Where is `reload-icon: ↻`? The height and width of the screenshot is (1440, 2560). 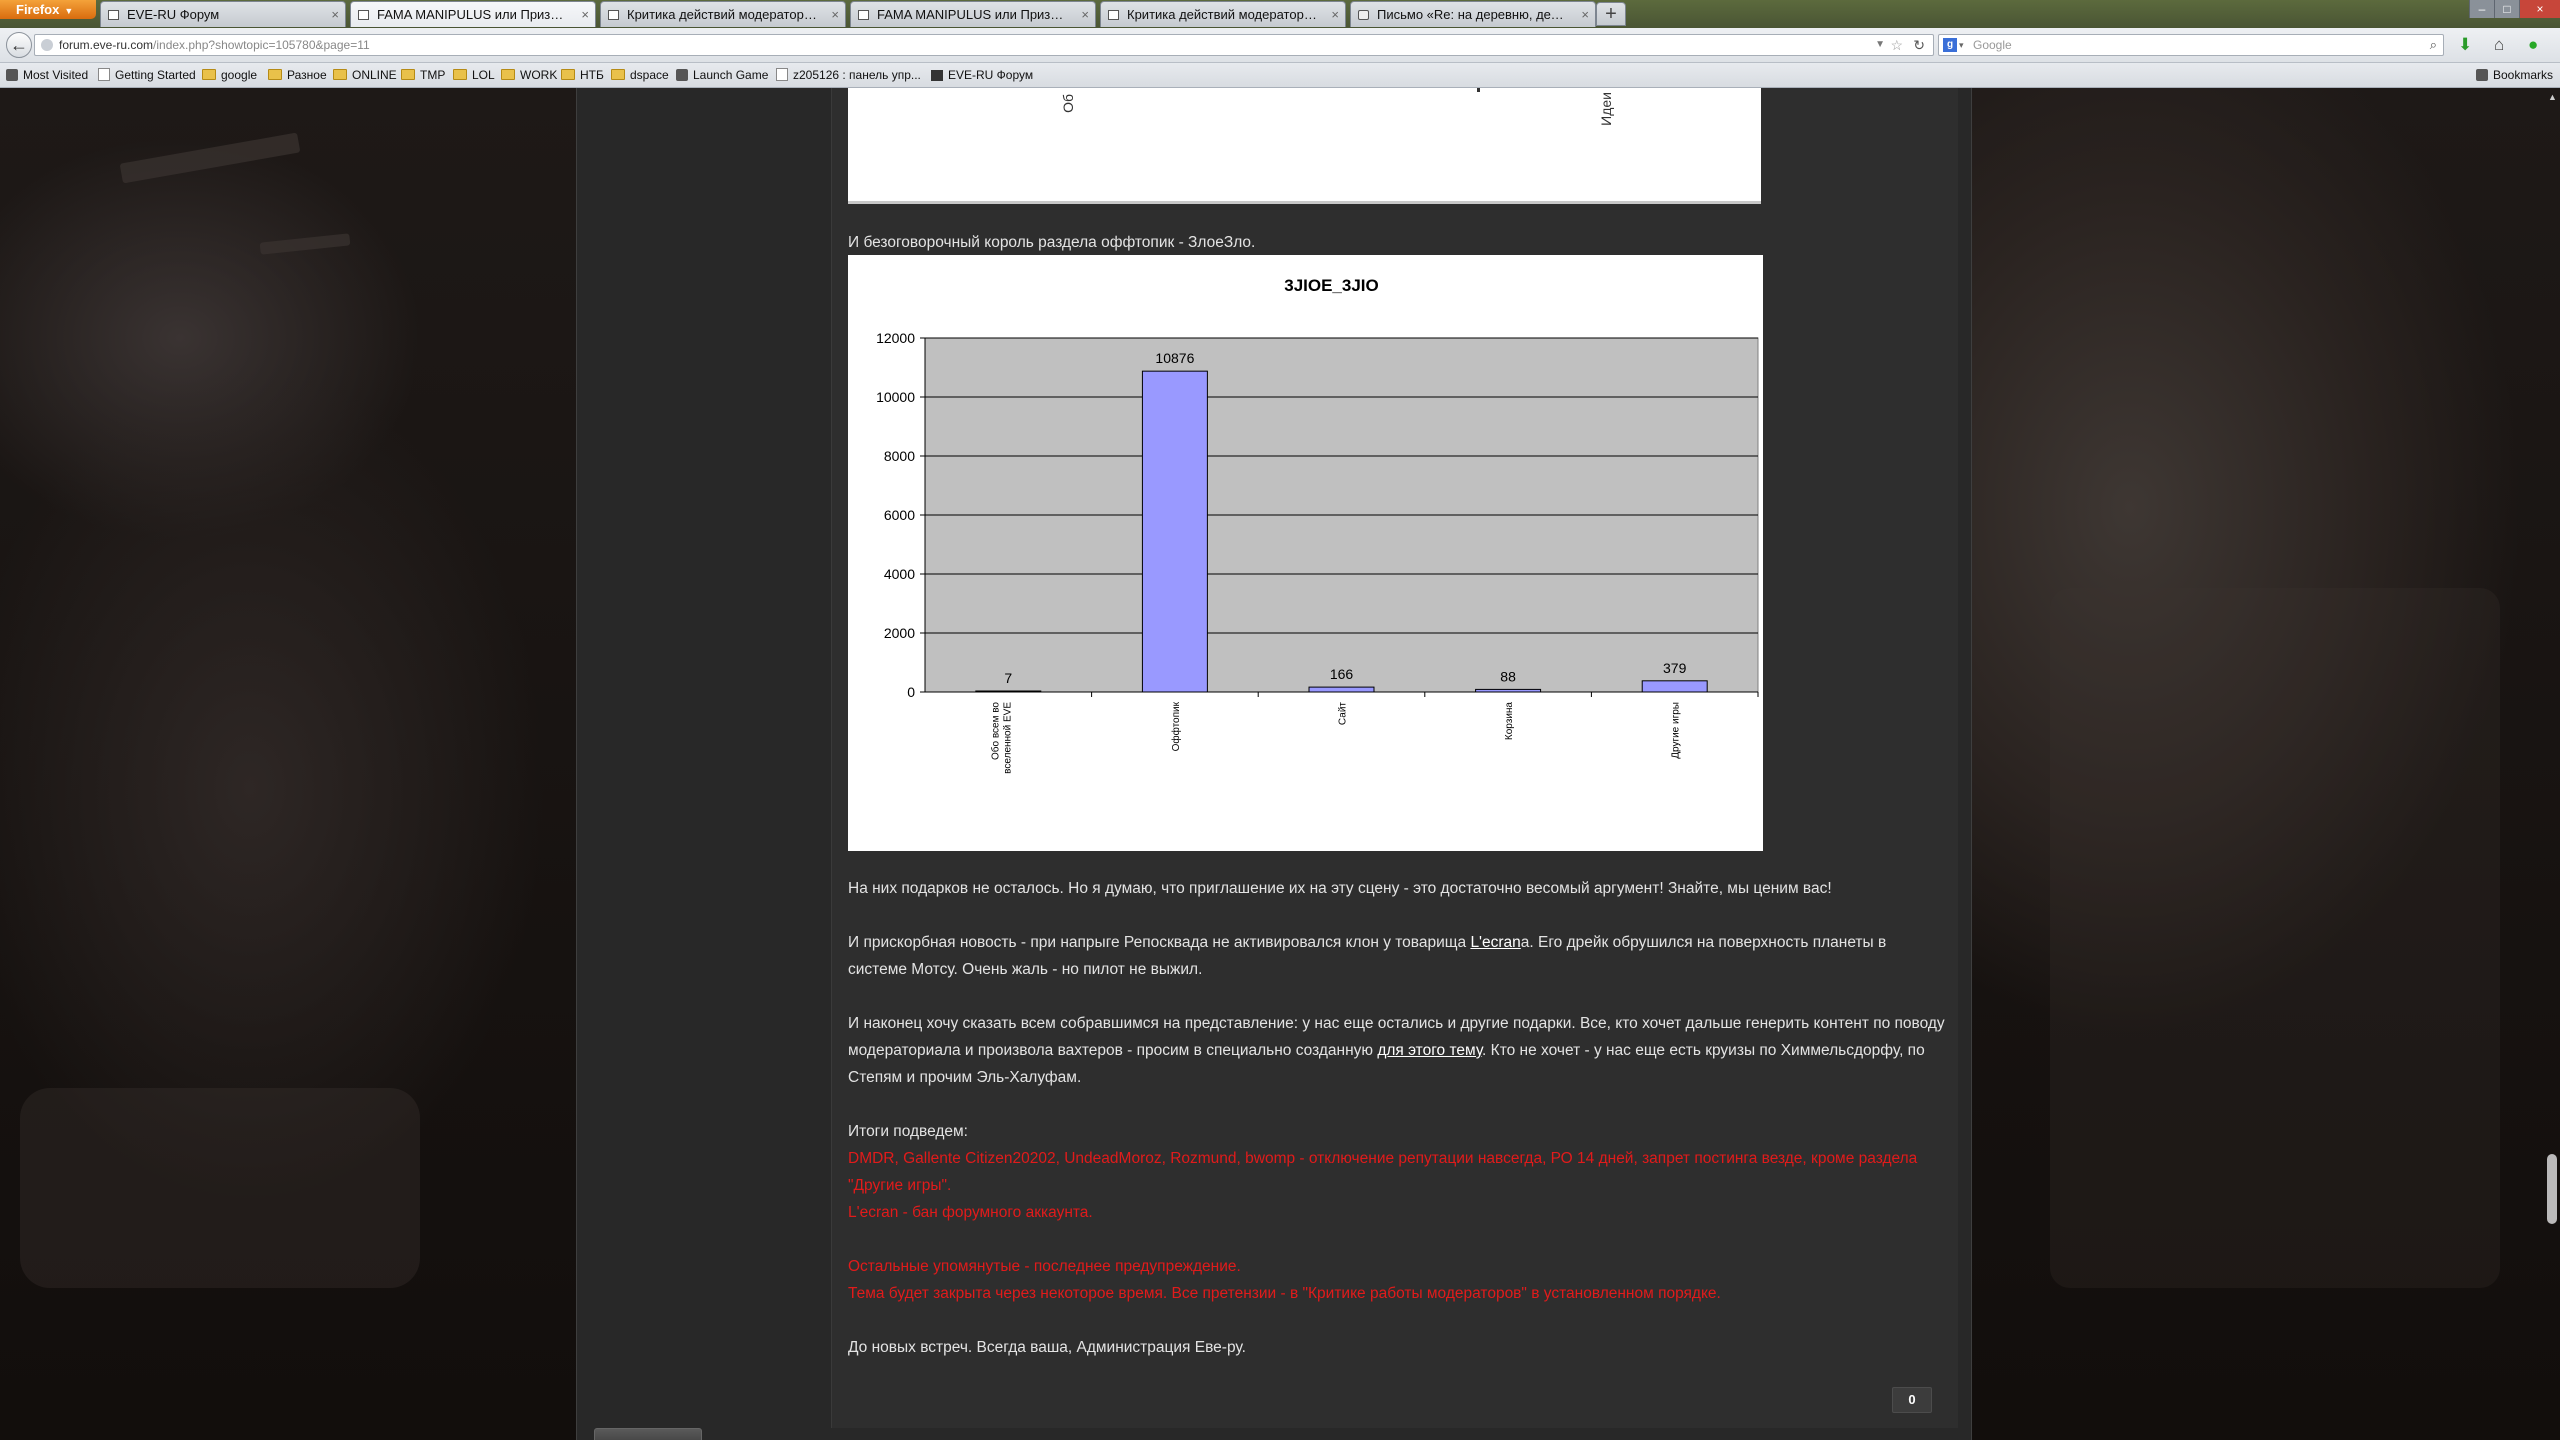
reload-icon: ↻ is located at coordinates (1919, 45).